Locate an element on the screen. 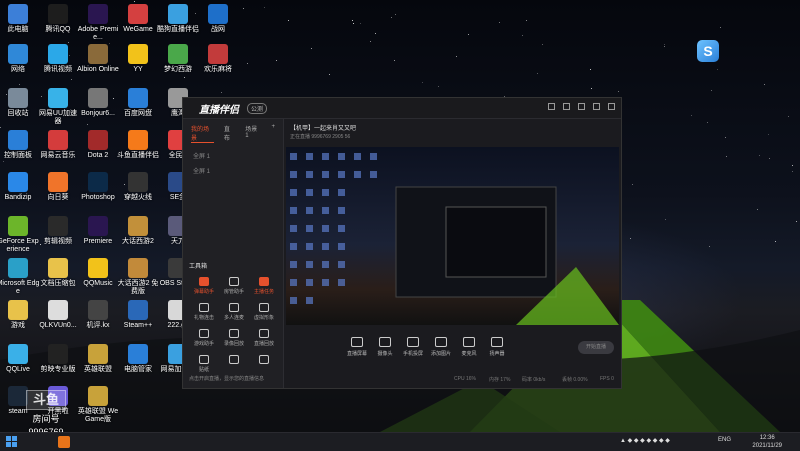 This screenshot has width=800, height=451. desktop-icon: YY is located at coordinates (138, 59).